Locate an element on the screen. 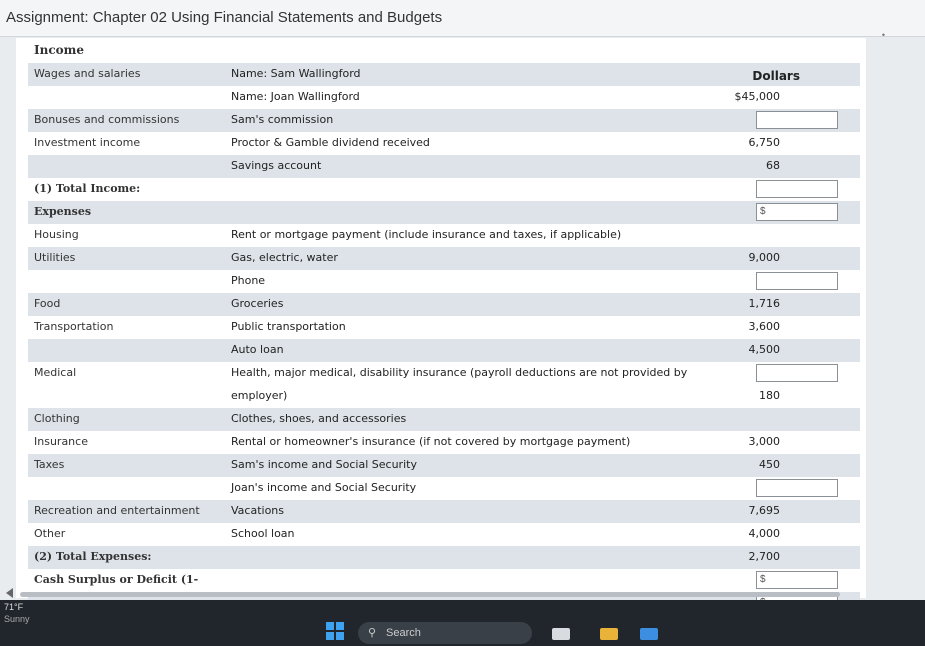 The width and height of the screenshot is (925, 646). table-row: Savings account 68 is located at coordinates (444, 166).